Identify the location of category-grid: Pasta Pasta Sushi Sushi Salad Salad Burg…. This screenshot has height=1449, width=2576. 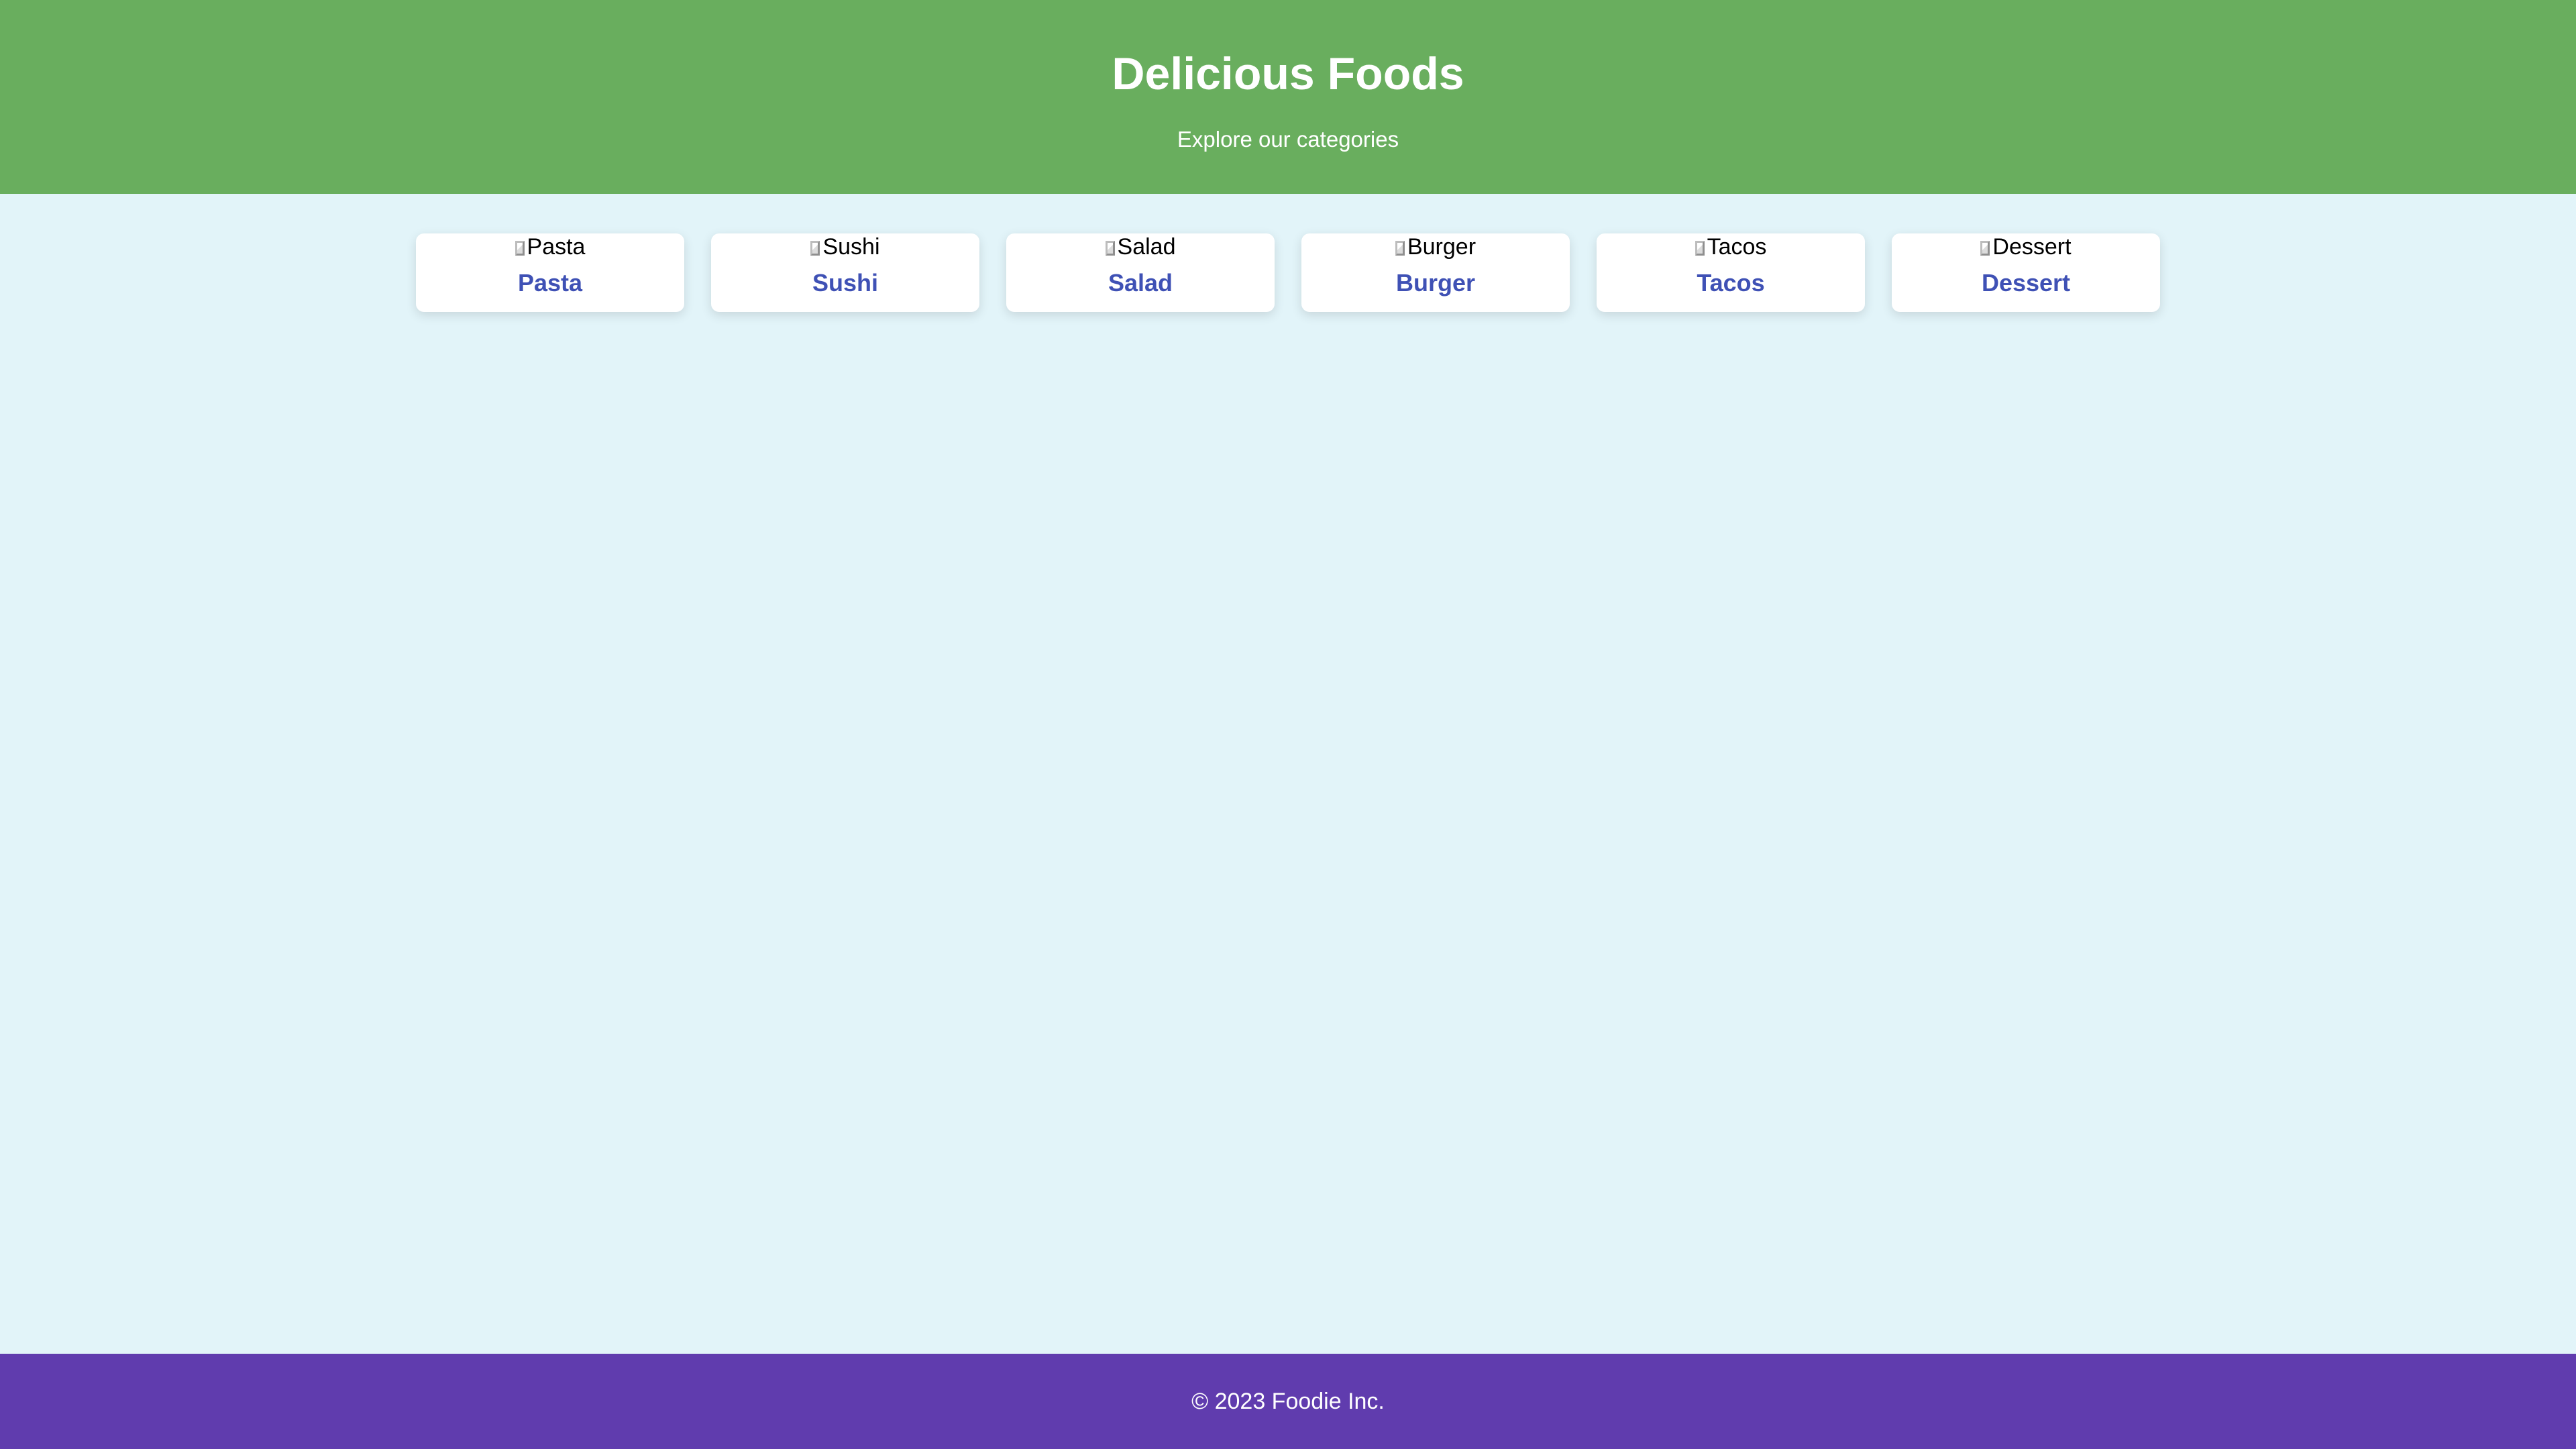
(1288, 272).